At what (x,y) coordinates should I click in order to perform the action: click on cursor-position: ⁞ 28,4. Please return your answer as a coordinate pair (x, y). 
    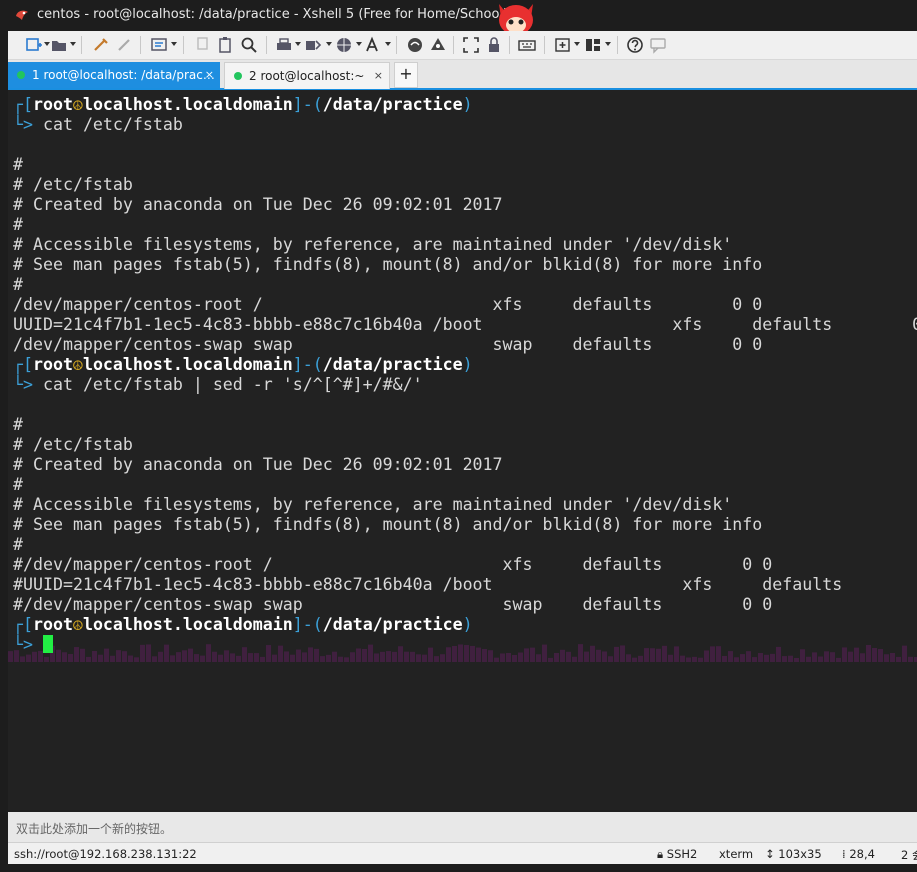
    Looking at the image, I should click on (858, 854).